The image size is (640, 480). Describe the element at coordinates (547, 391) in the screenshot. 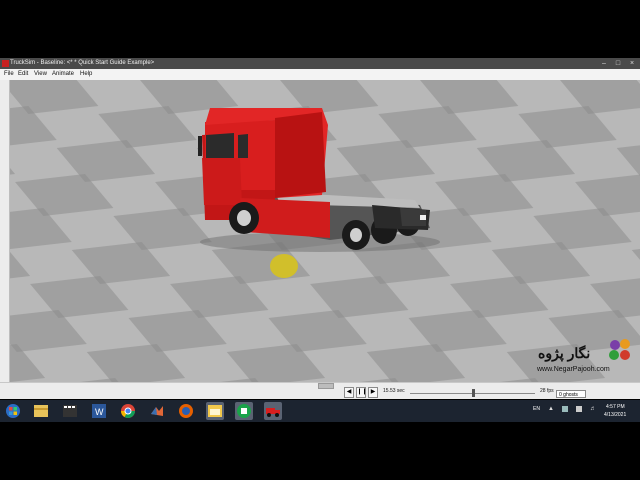

I see `fps-readout: 28 fps` at that location.